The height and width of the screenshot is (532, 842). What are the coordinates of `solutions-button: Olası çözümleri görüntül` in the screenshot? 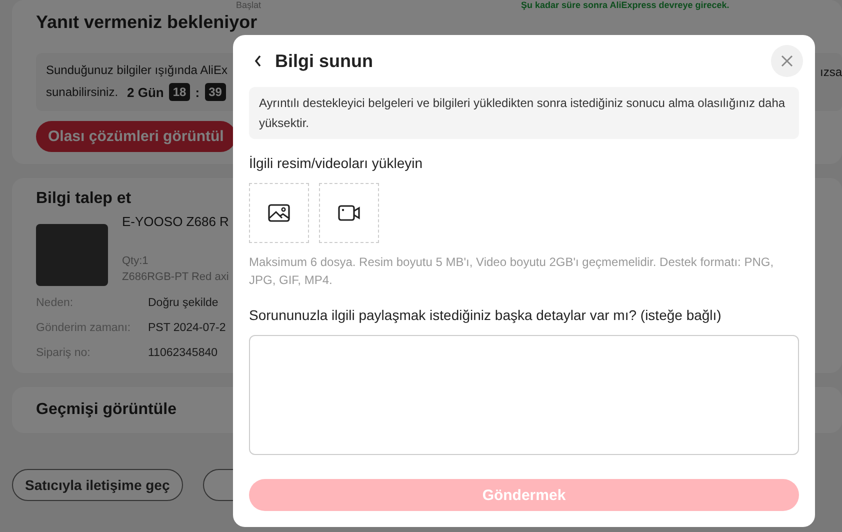 It's located at (136, 136).